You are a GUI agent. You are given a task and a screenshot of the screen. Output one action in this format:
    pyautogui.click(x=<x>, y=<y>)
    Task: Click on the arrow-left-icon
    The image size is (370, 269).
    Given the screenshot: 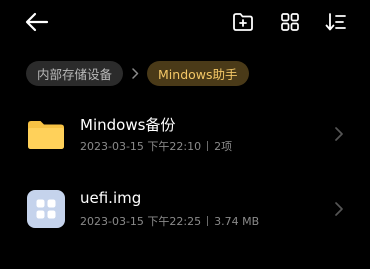 What is the action you would take?
    pyautogui.click(x=37, y=22)
    